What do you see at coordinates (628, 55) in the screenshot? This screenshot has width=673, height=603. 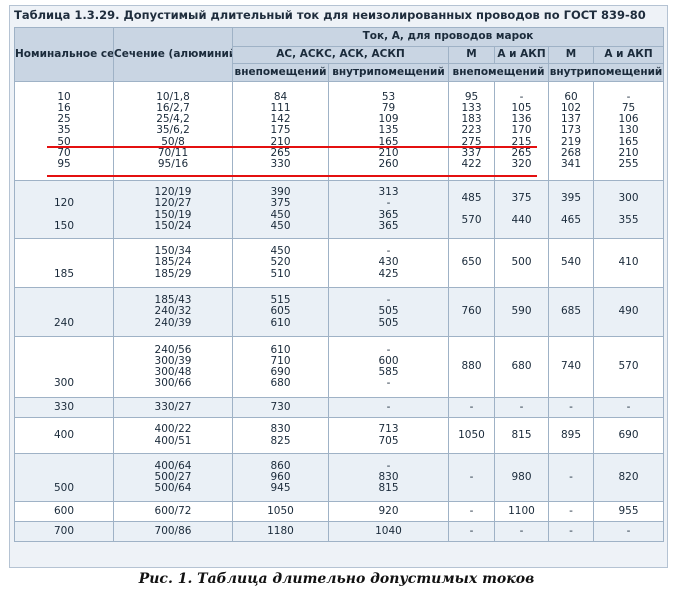 I see `header-brand-a-2: А и АКП` at bounding box center [628, 55].